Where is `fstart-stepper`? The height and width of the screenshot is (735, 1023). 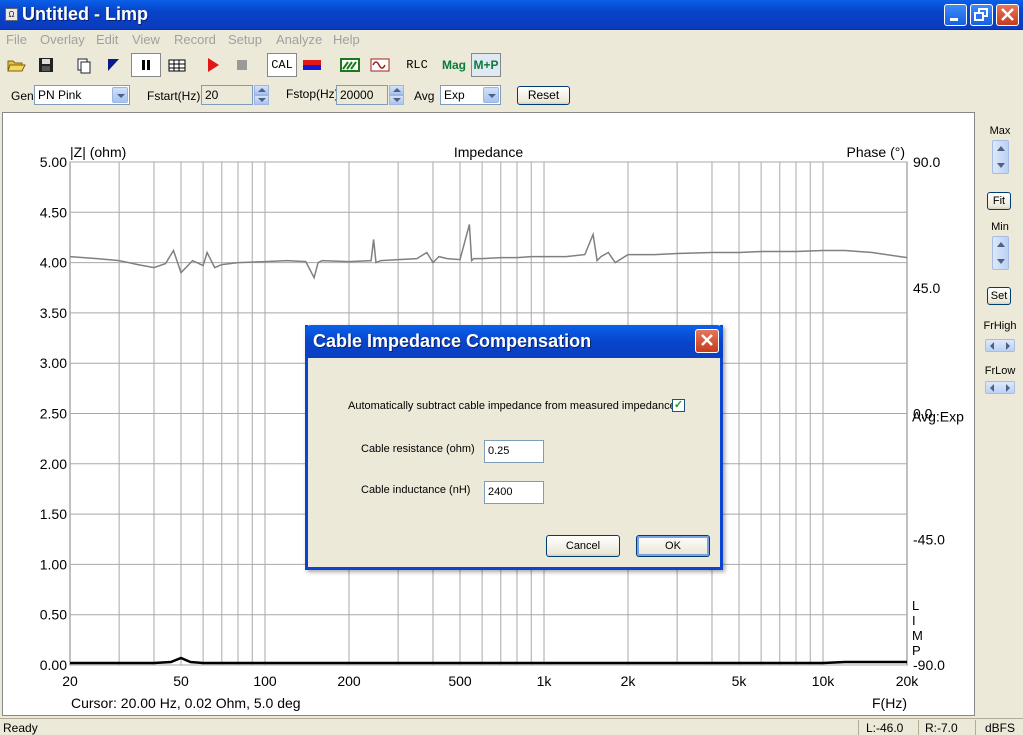 fstart-stepper is located at coordinates (261, 95).